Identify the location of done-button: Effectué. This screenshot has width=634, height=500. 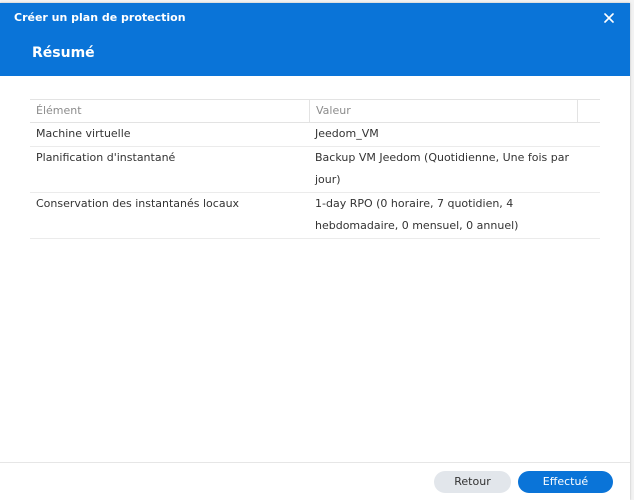
(565, 482).